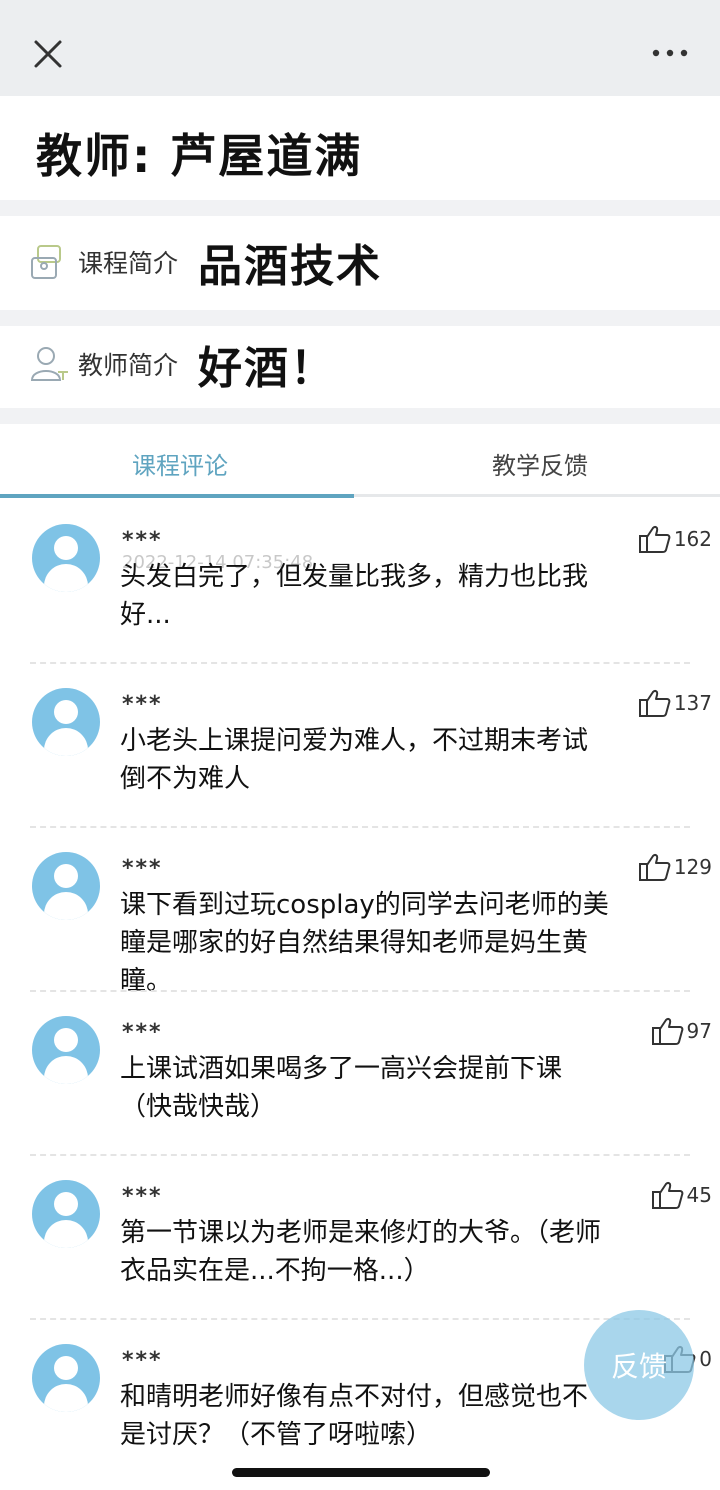  Describe the element at coordinates (354, 760) in the screenshot. I see `comment-text: 小老头上课提问爱为难人，不过期末考试倒不为难人` at that location.